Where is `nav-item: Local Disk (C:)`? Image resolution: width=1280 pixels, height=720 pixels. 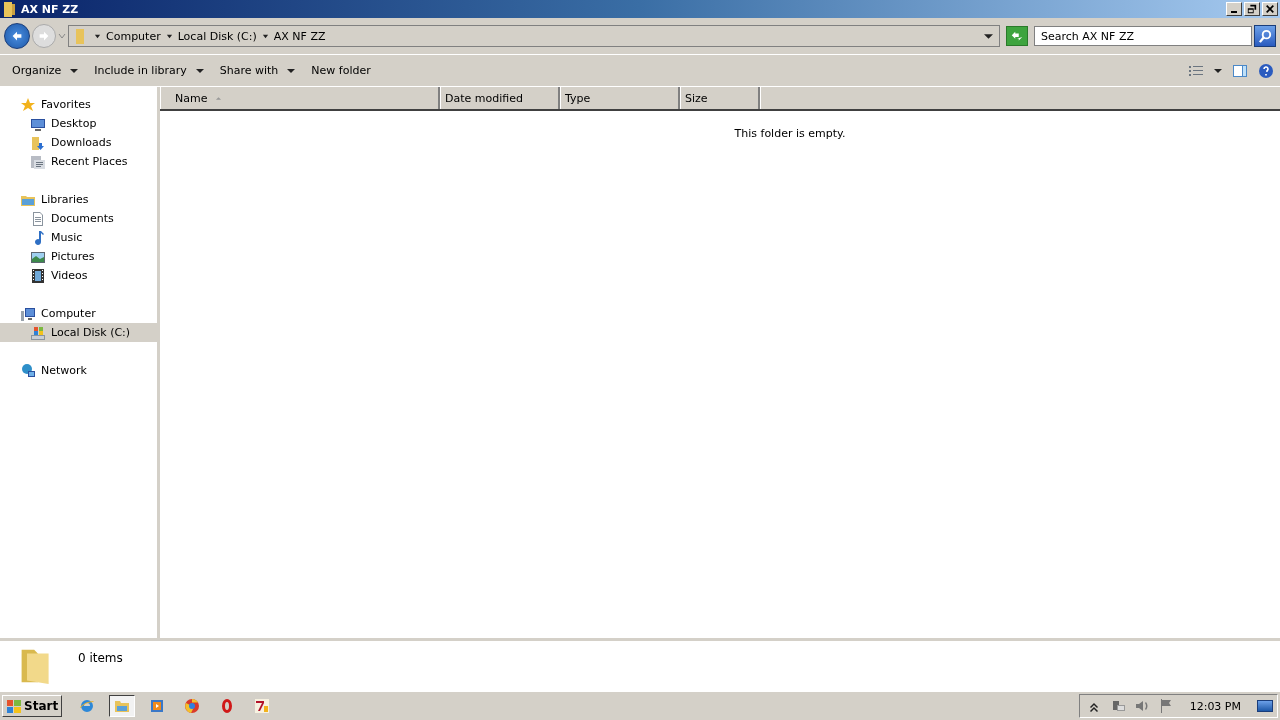 nav-item: Local Disk (C:) is located at coordinates (78, 332).